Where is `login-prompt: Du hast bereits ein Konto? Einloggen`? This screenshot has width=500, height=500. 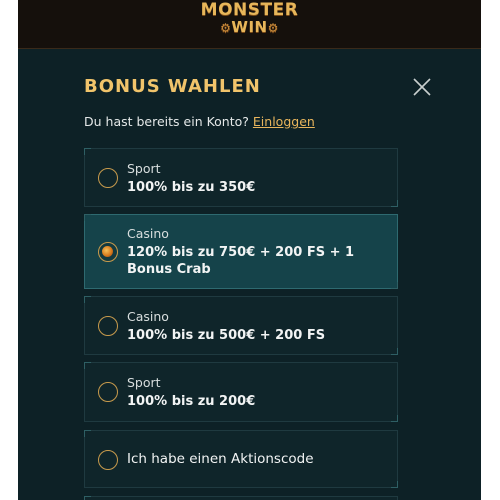 login-prompt: Du hast bereits ein Konto? Einloggen is located at coordinates (199, 121).